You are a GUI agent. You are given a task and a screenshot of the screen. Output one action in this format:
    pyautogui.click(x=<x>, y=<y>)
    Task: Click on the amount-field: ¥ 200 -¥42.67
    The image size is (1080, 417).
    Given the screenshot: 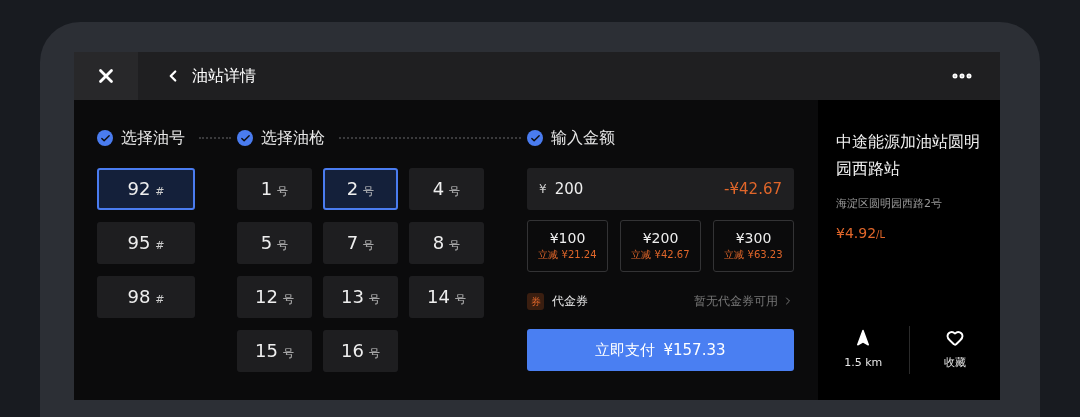 What is the action you would take?
    pyautogui.click(x=660, y=189)
    